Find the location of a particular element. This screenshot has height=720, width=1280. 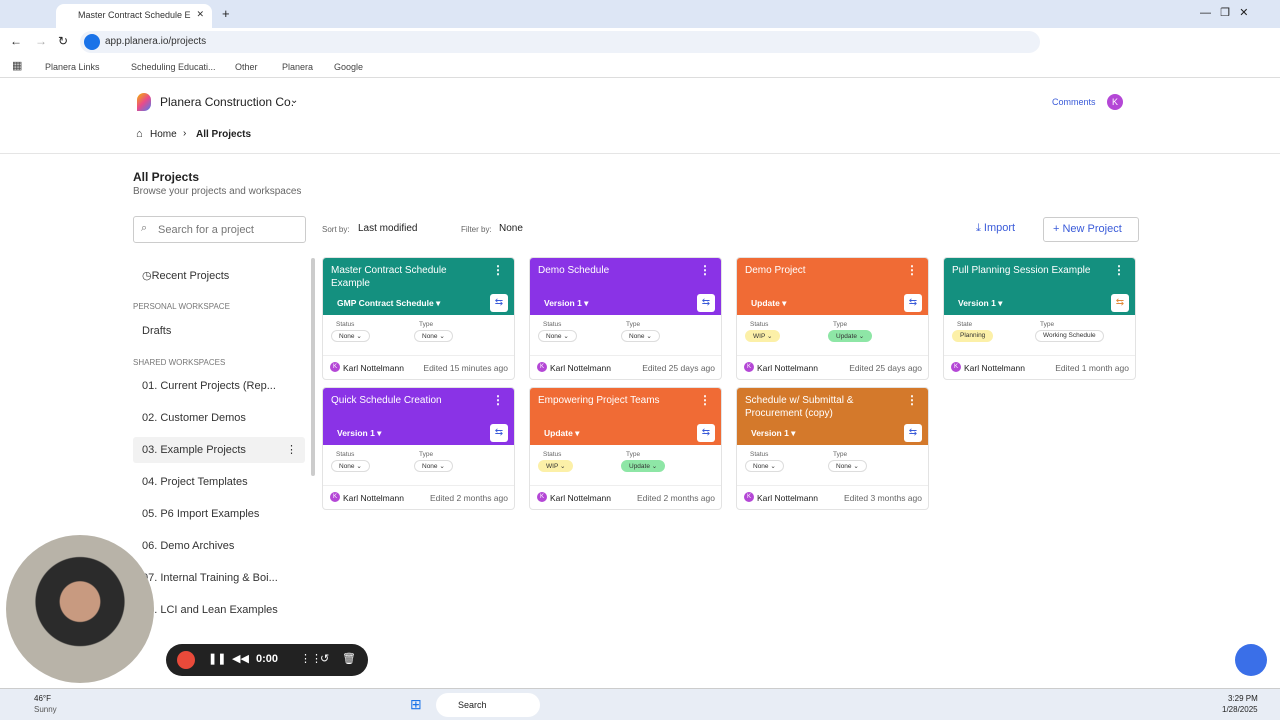

sidebar-item-workspace: 06. Demo Archives is located at coordinates (219, 546).